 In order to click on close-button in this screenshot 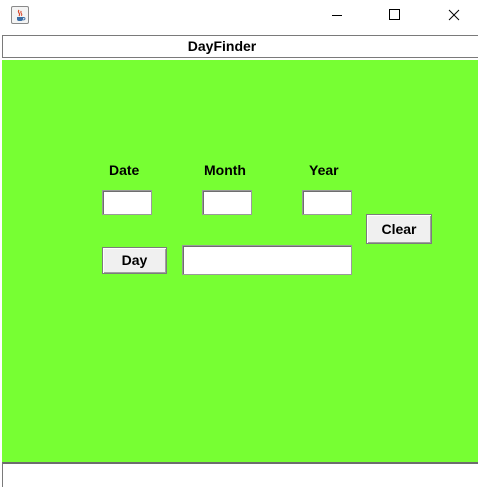, I will do `click(454, 16)`.